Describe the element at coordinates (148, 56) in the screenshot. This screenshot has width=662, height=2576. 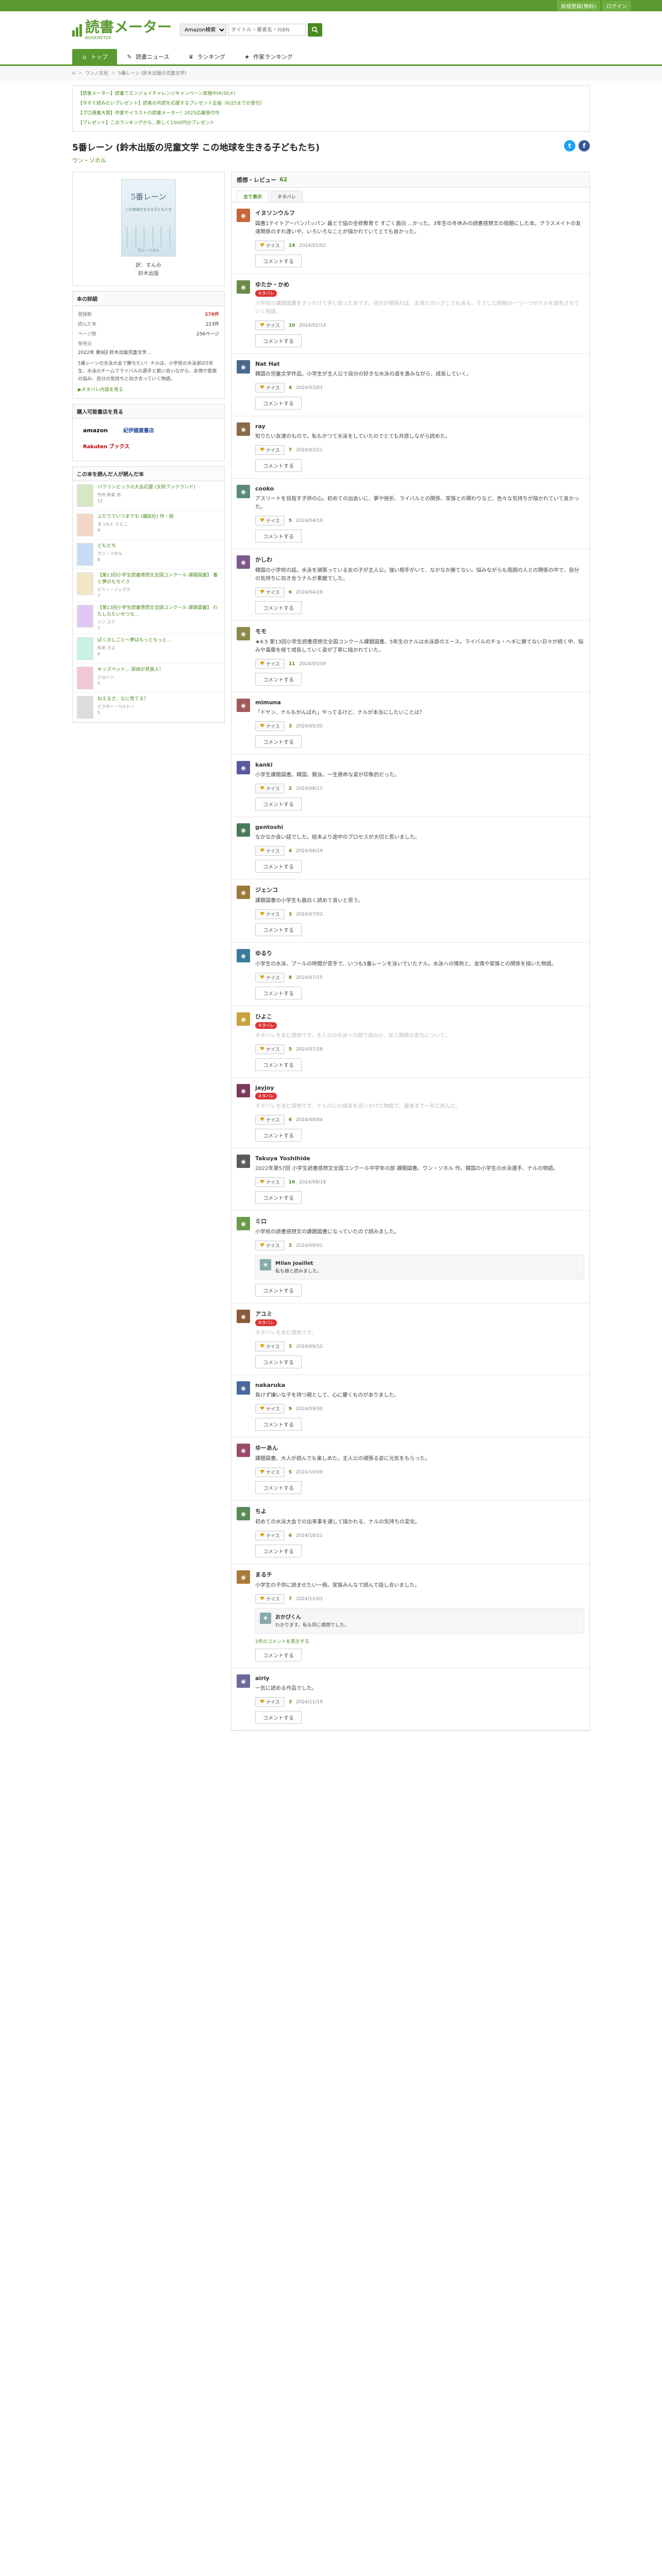
I see `nav-news: ✎ 読書ニュース` at that location.